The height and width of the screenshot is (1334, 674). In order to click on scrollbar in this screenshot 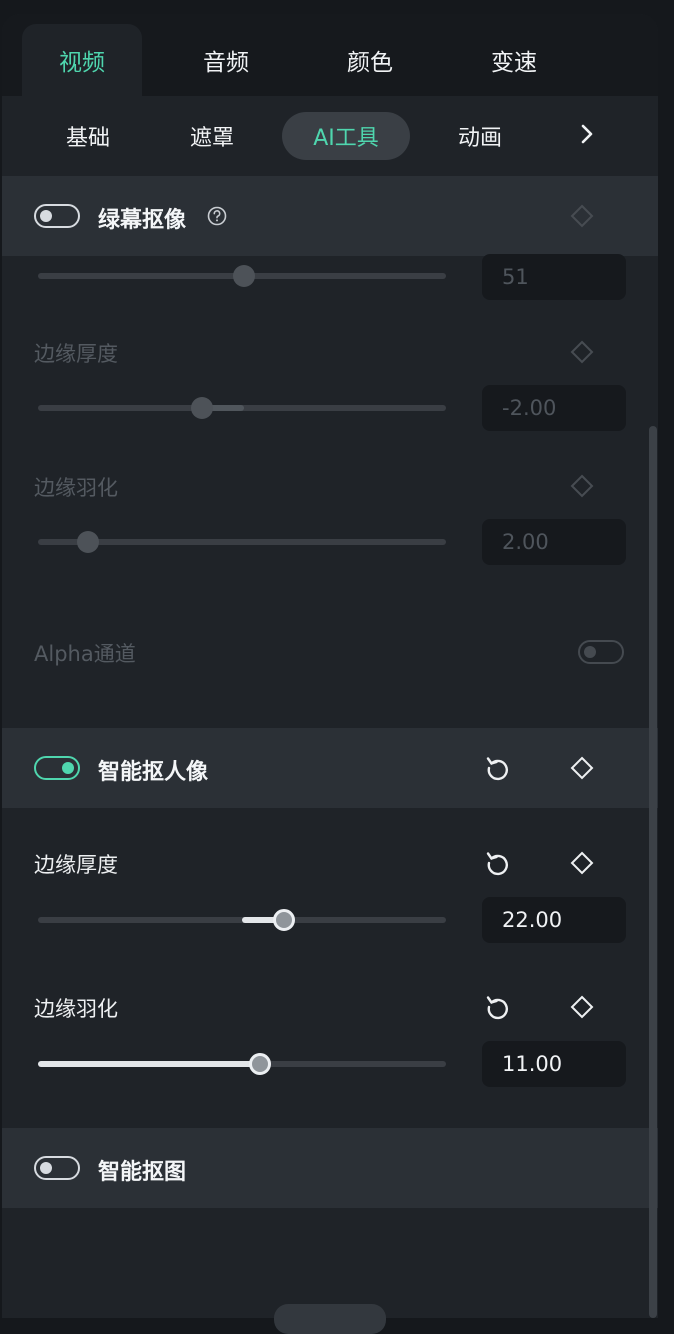, I will do `click(653, 872)`.